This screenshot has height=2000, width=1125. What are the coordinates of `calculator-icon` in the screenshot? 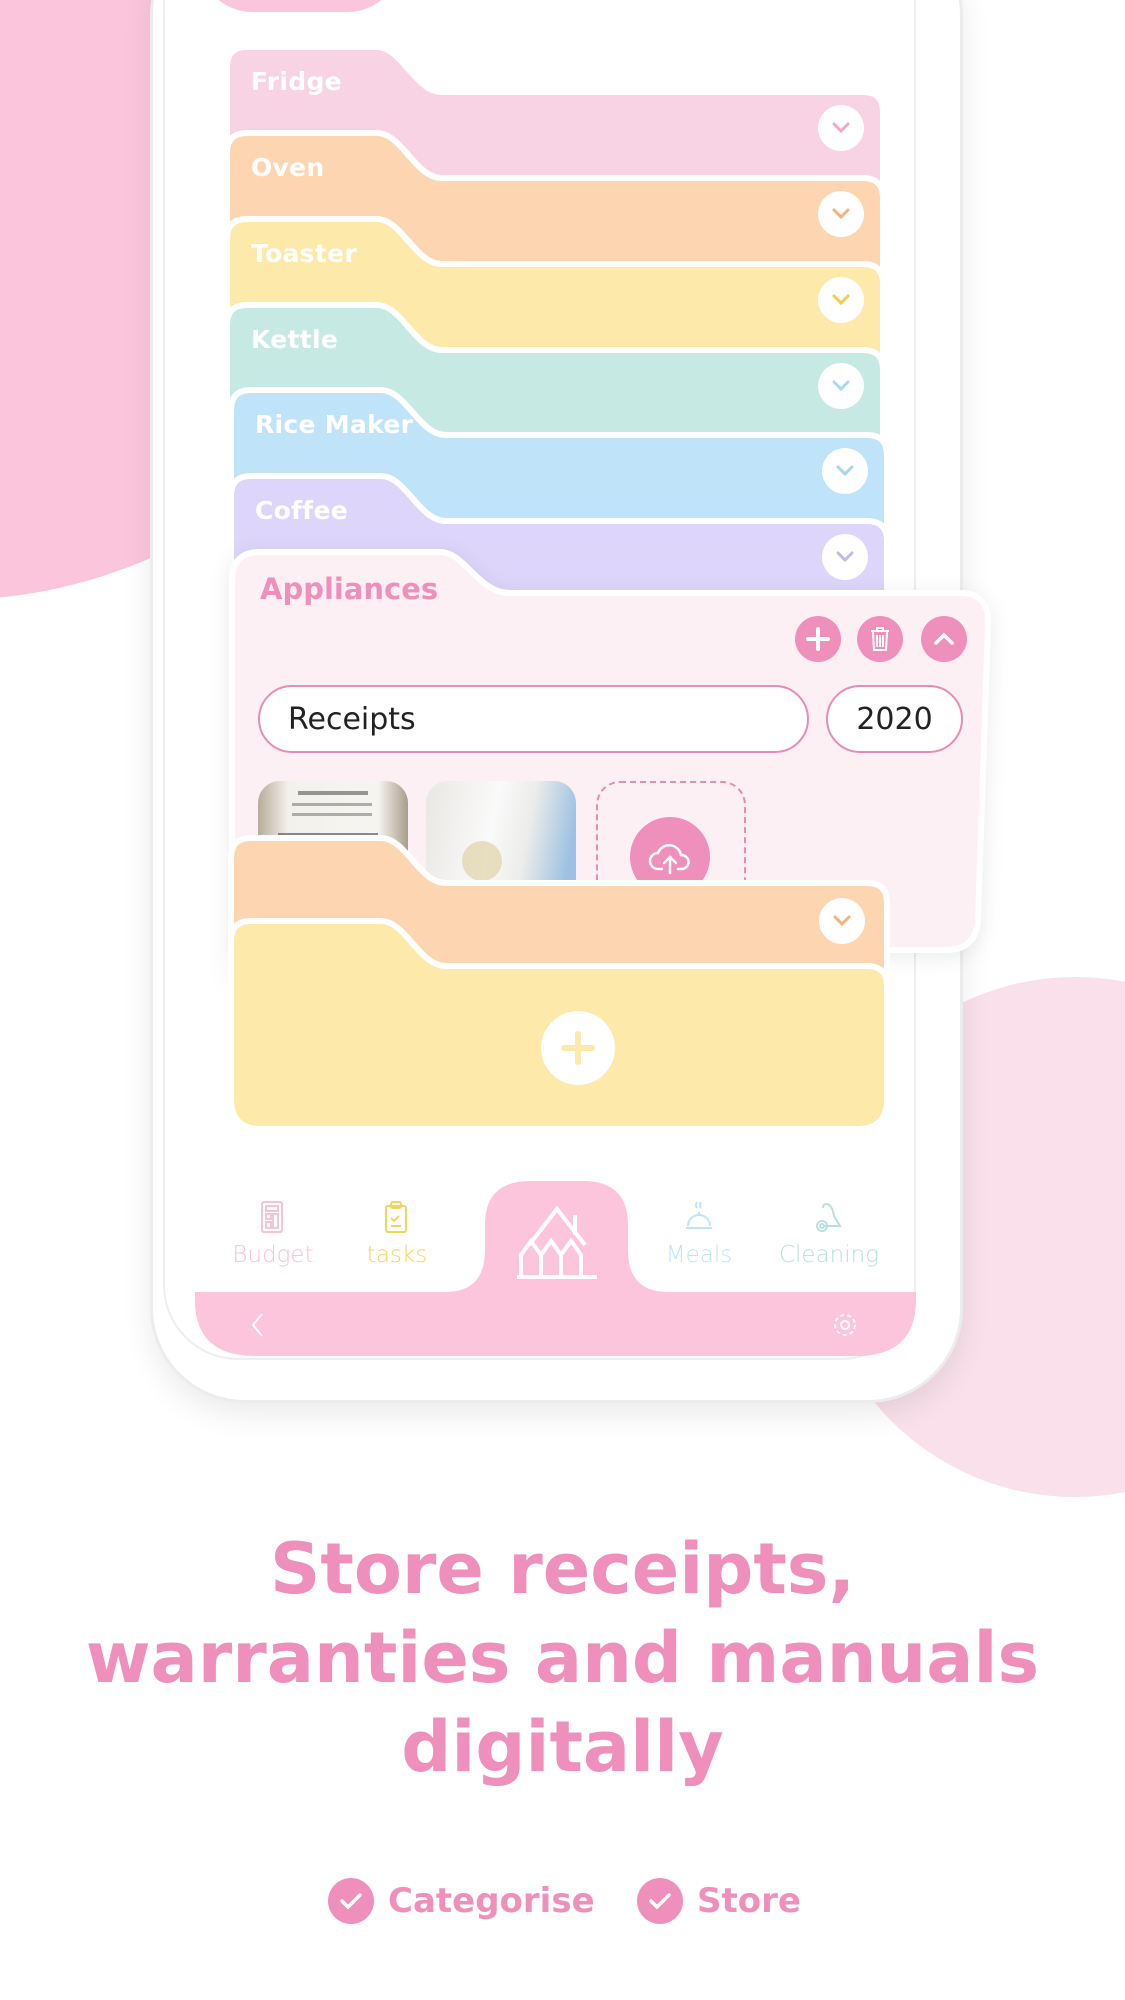 It's located at (272, 1217).